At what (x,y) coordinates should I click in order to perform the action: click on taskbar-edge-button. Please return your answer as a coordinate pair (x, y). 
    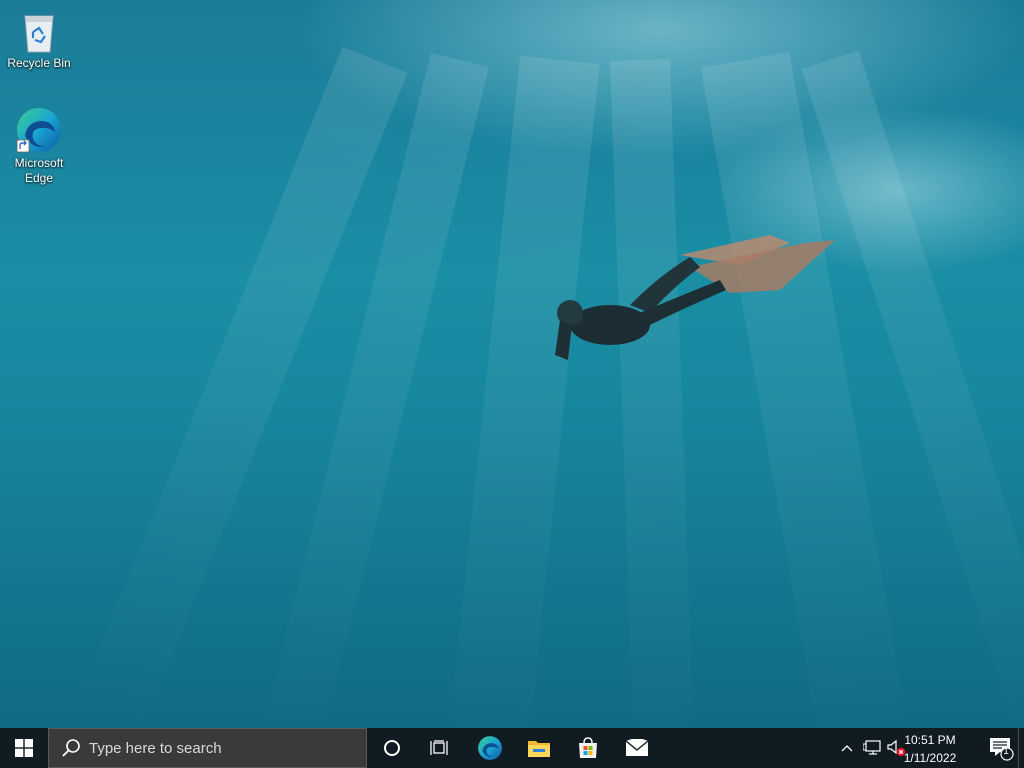
    Looking at the image, I should click on (490, 748).